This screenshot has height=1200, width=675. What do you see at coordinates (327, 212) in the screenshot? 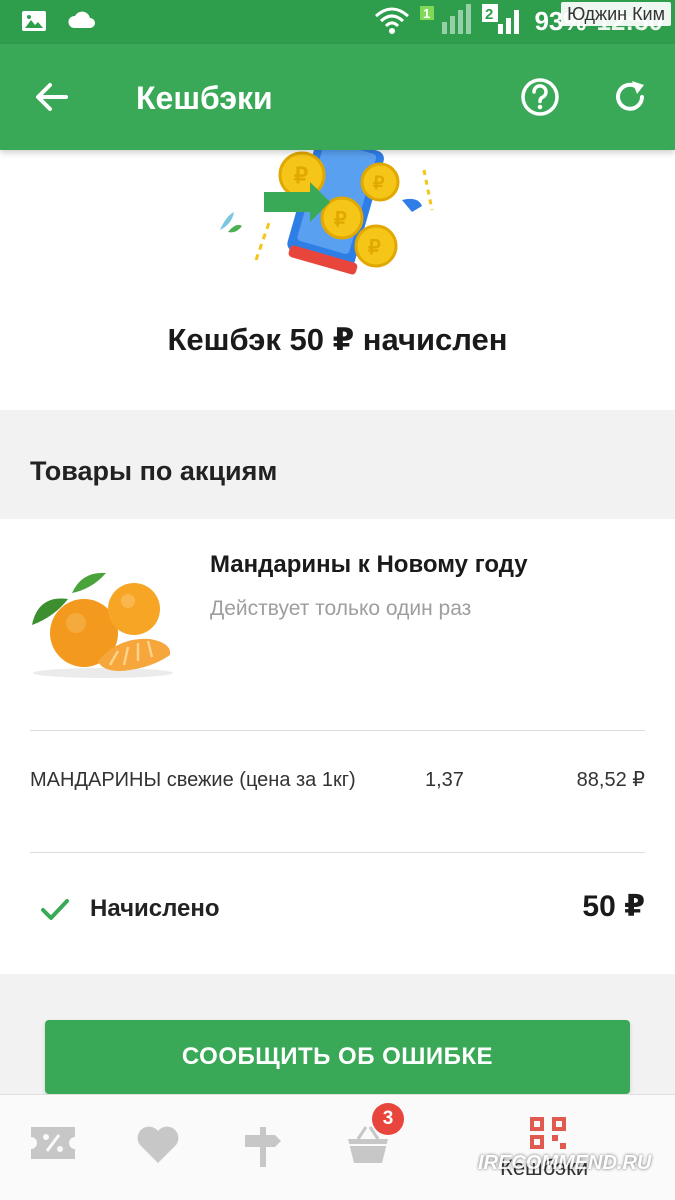
I see `phone-coins-illustration: ₽ ₽ ₽ ₽` at bounding box center [327, 212].